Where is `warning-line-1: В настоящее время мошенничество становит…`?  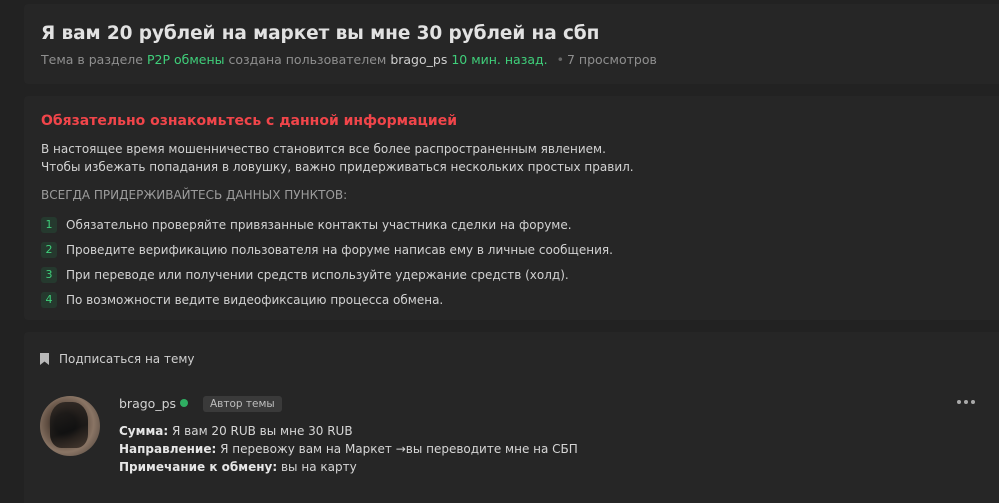
warning-line-1: В настоящее время мошенничество становит… is located at coordinates (323, 149).